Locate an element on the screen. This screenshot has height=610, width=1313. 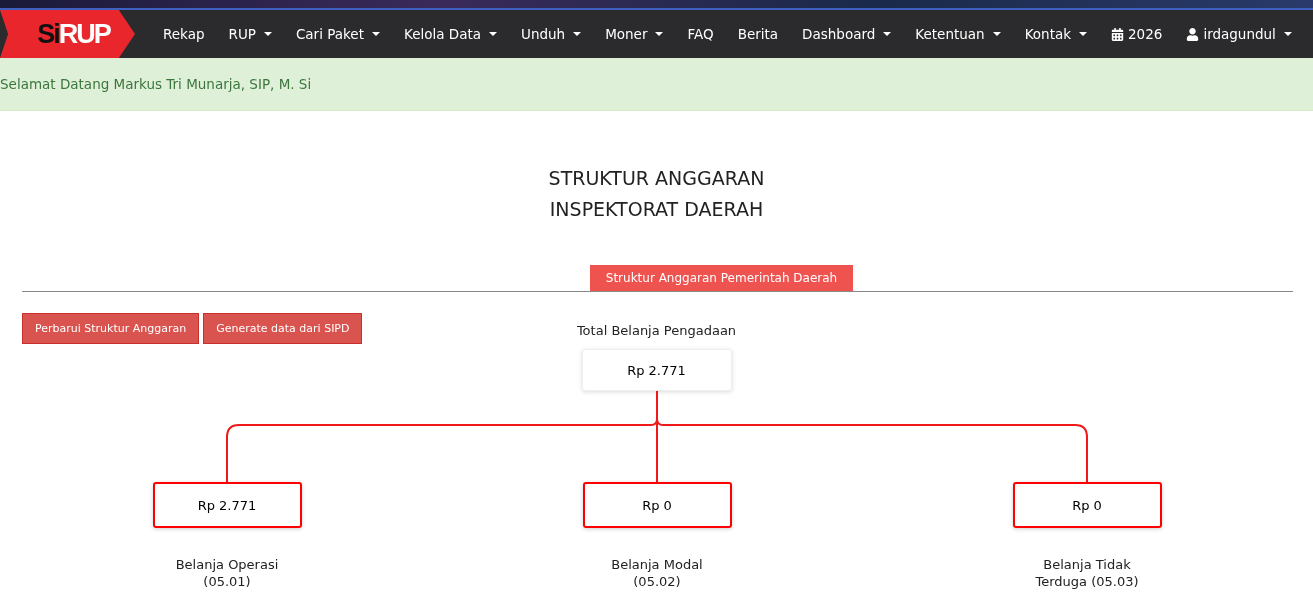
tree-root-node: Rp 2.771 is located at coordinates (656, 370).